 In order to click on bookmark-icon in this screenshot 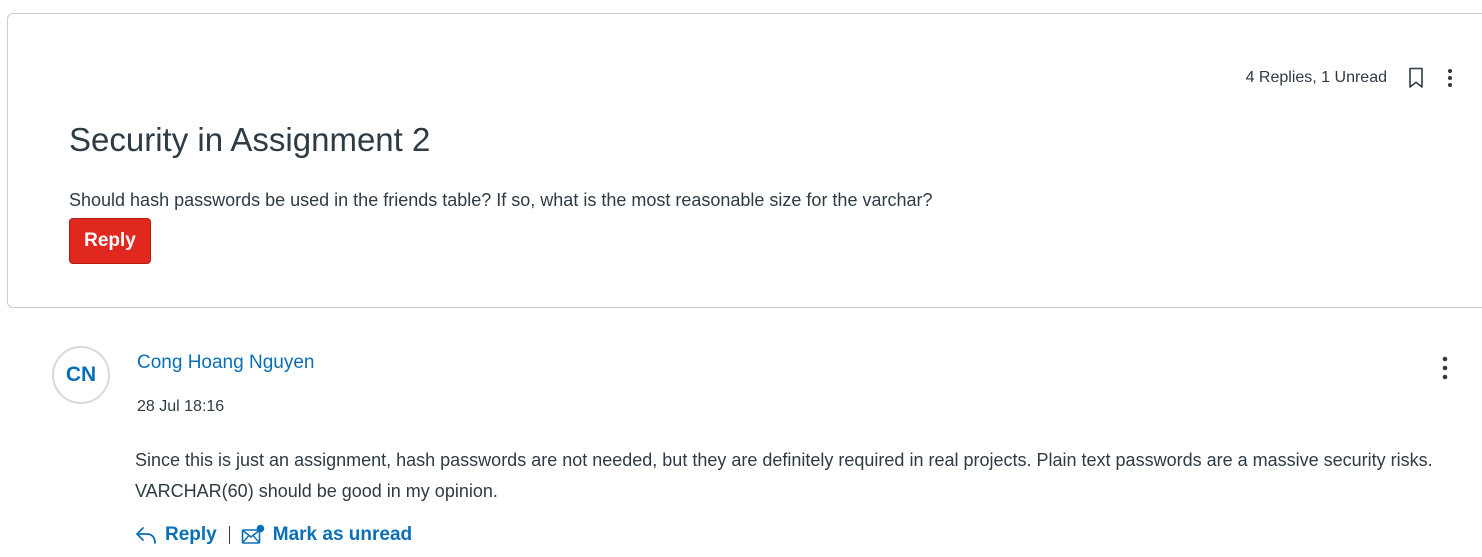, I will do `click(1416, 78)`.